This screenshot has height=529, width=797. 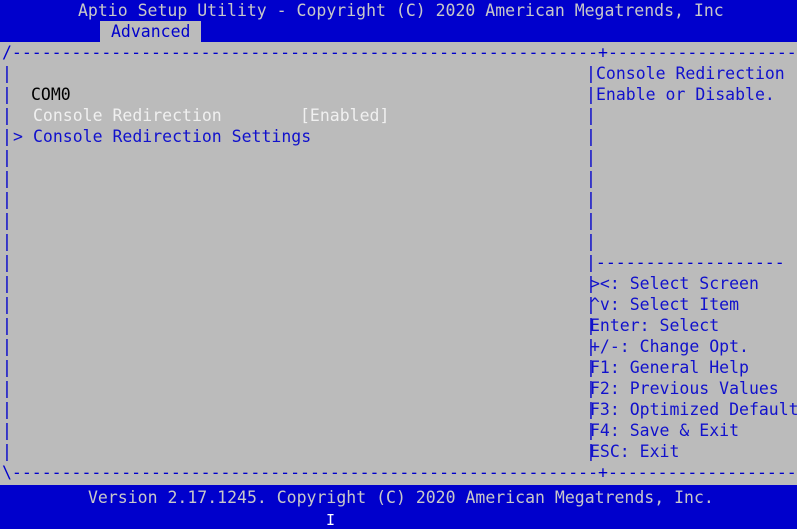 What do you see at coordinates (685, 94) in the screenshot?
I see `help-text-line-2: Enable or Disable.` at bounding box center [685, 94].